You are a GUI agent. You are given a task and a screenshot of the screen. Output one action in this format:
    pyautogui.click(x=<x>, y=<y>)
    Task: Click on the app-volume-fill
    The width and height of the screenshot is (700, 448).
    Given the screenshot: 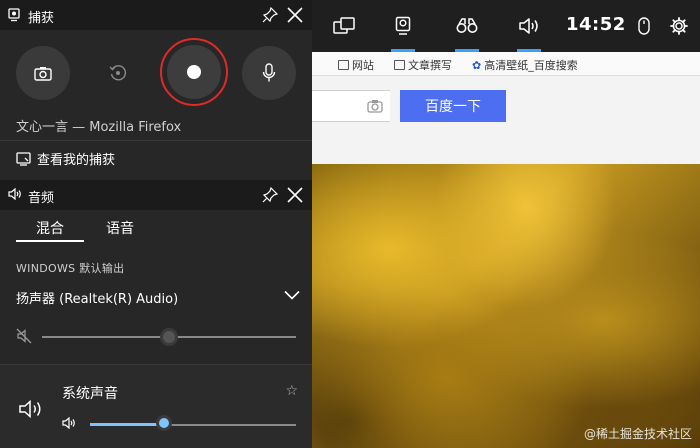 What is the action you would take?
    pyautogui.click(x=127, y=424)
    